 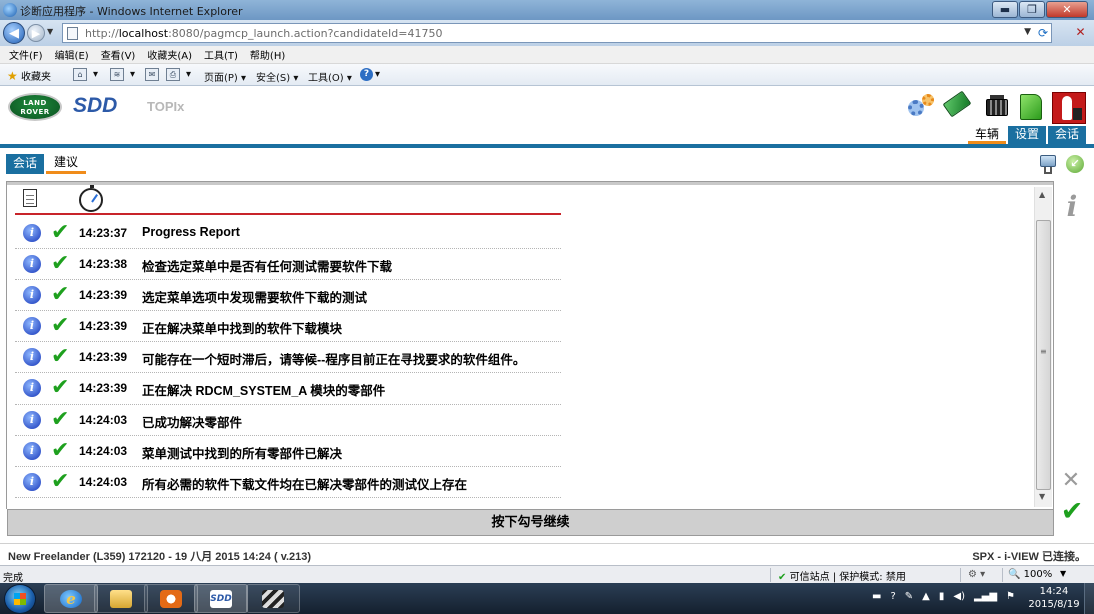 I want to click on tools-menu: 工具(O) ▾, so click(x=330, y=76).